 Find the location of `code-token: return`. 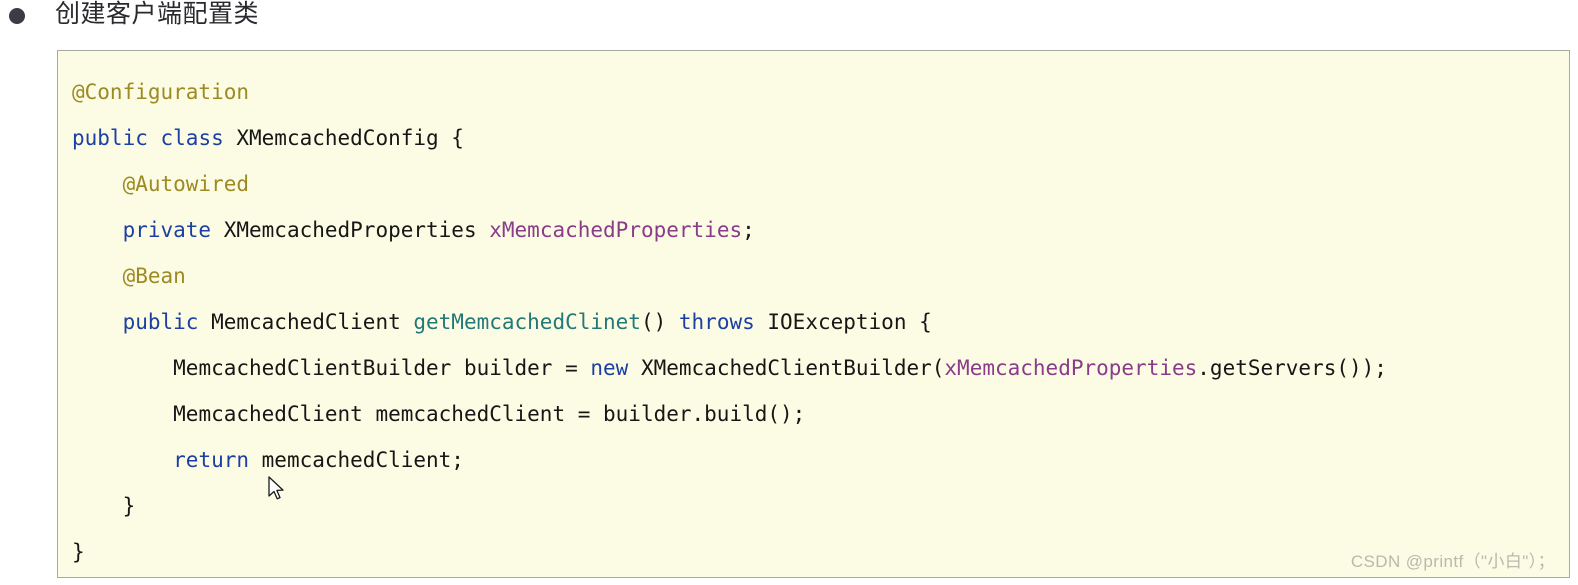

code-token: return is located at coordinates (211, 460).